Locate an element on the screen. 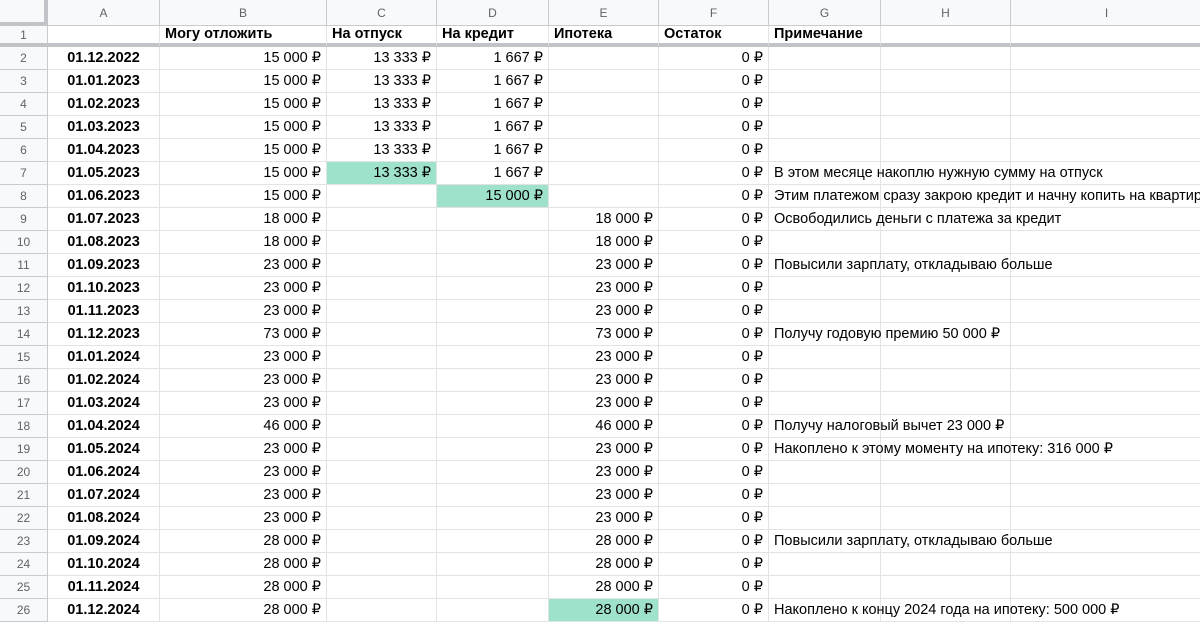  column-header-f: F is located at coordinates (714, 13).